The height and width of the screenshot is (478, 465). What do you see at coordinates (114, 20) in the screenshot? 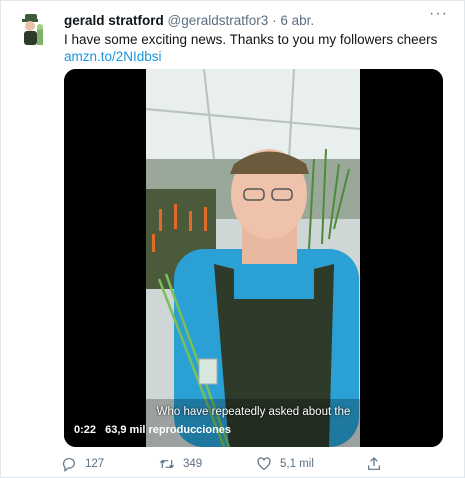
I see `author-name: gerald stratford` at bounding box center [114, 20].